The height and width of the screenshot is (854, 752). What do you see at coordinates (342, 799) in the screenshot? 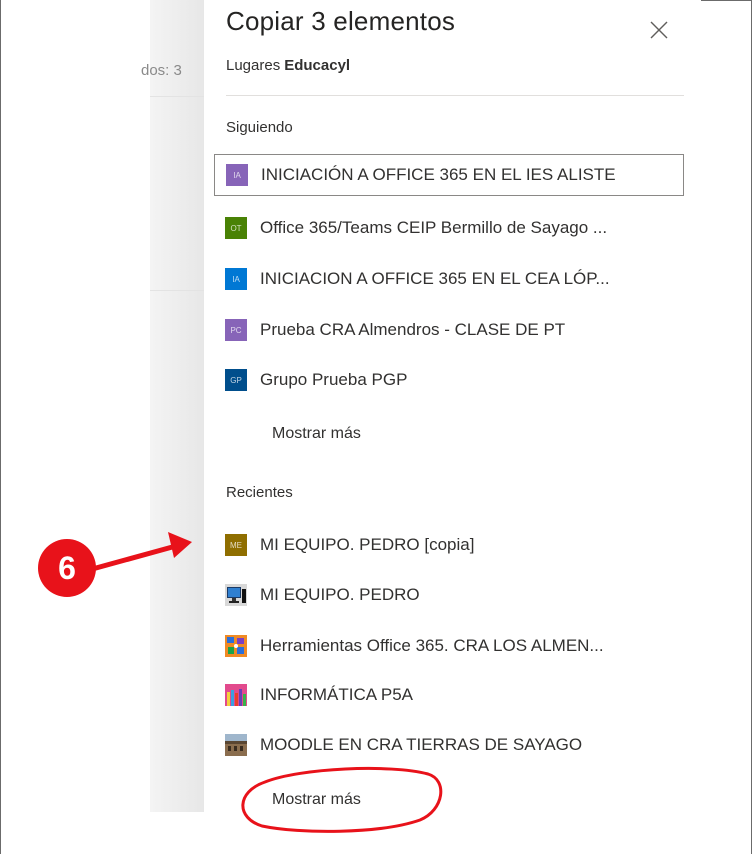
I see `annotation-ellipse` at bounding box center [342, 799].